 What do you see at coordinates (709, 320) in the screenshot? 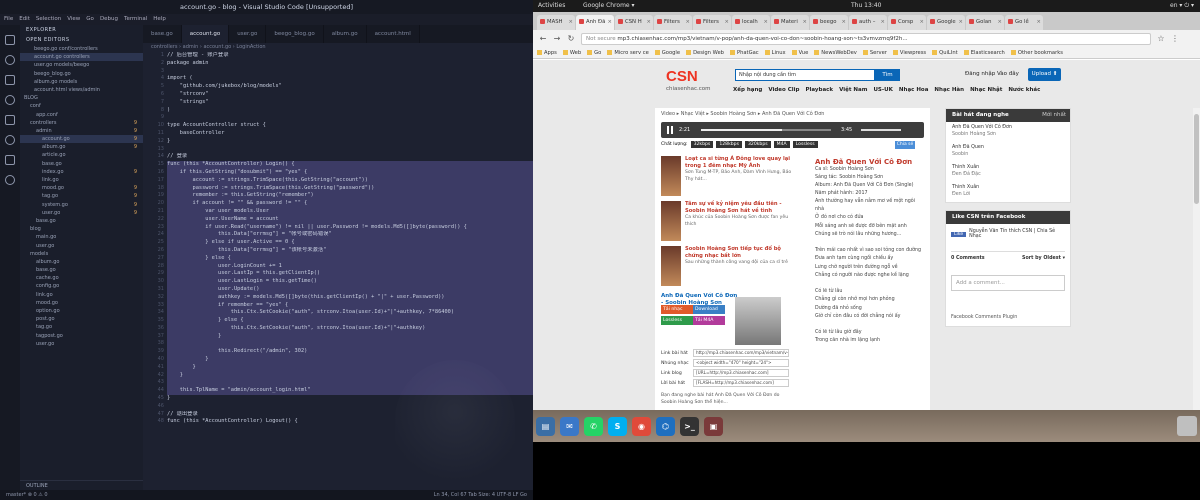
I see `download-button: Tải M4A` at bounding box center [709, 320].